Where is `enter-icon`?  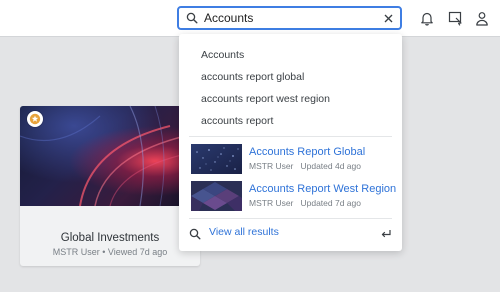 enter-icon is located at coordinates (386, 233).